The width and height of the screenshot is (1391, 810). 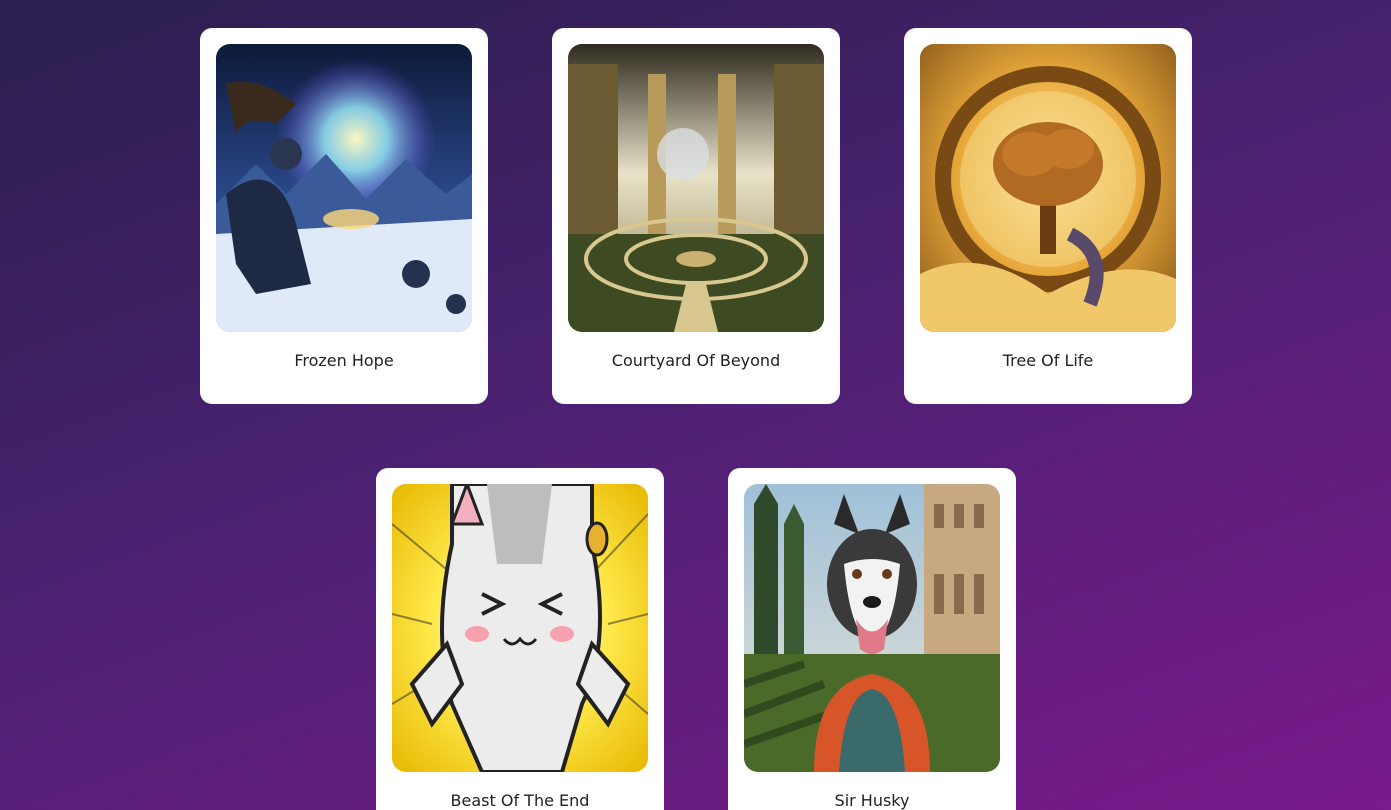 I want to click on card-title: Beast Of The End, so click(x=520, y=800).